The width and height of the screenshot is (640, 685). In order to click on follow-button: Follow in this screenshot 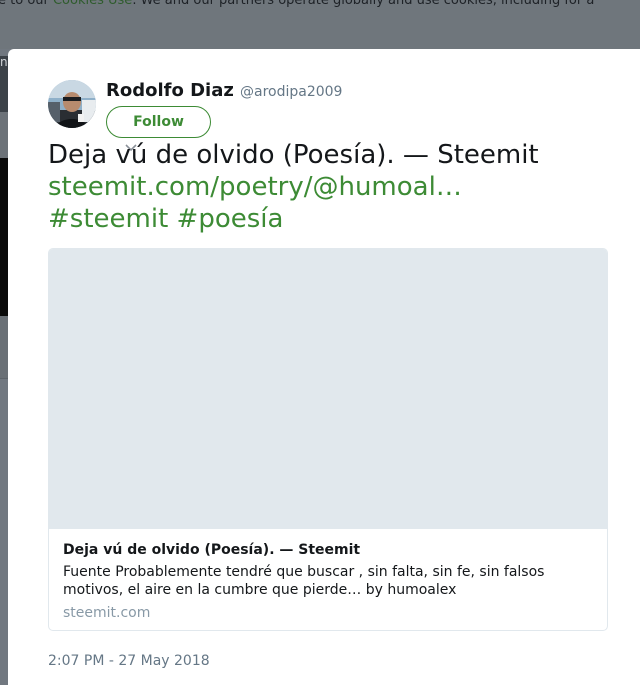, I will do `click(158, 122)`.